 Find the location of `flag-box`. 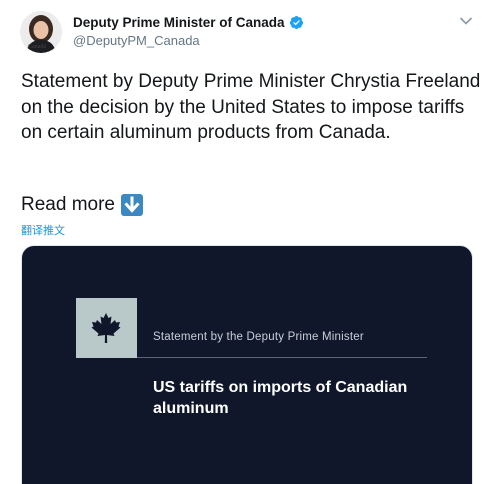

flag-box is located at coordinates (106, 328).